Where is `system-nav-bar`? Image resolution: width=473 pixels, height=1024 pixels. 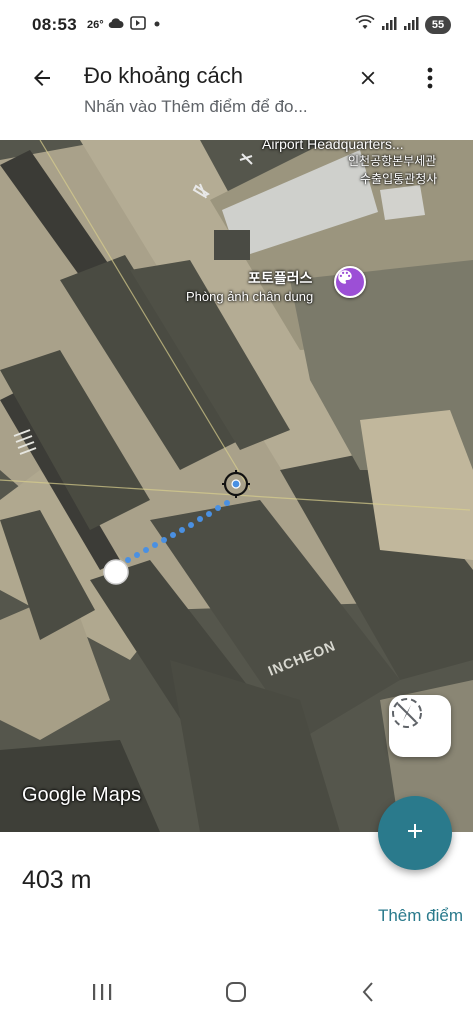 system-nav-bar is located at coordinates (236, 993).